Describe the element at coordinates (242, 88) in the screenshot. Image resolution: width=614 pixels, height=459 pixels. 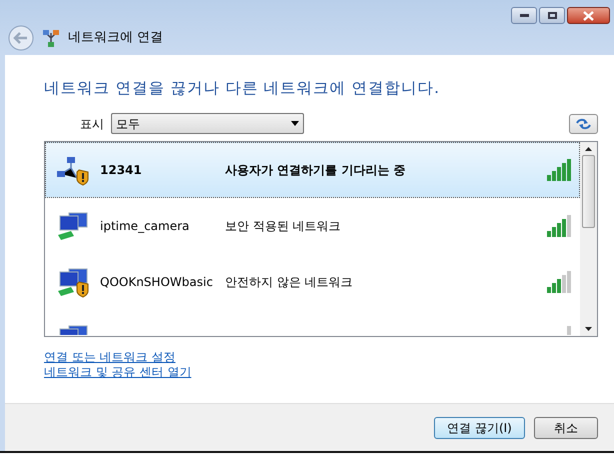
I see `heading: 네트워크 연결을 끊거나 다른 네트워크에 연결합니다.` at that location.